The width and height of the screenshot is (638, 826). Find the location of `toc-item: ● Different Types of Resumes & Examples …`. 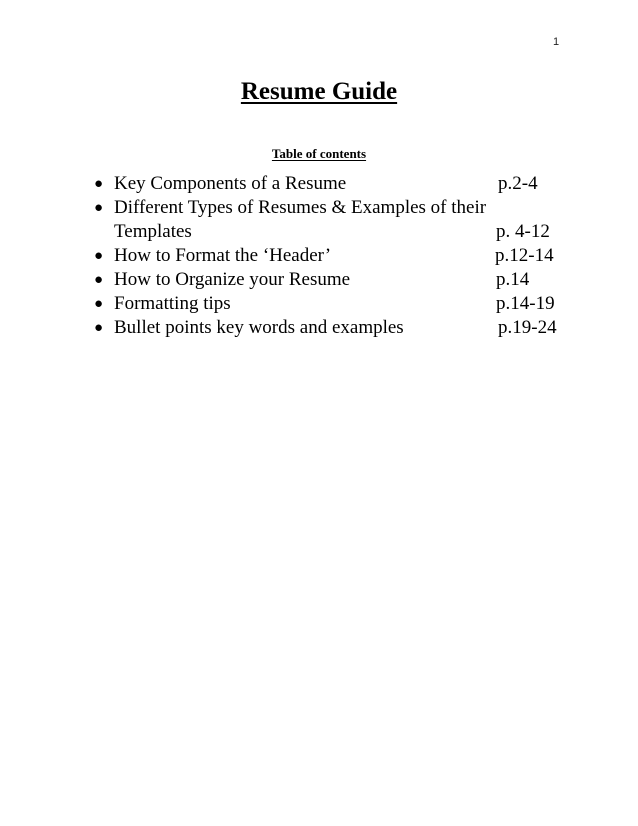

toc-item: ● Different Types of Resumes & Examples … is located at coordinates (319, 208).